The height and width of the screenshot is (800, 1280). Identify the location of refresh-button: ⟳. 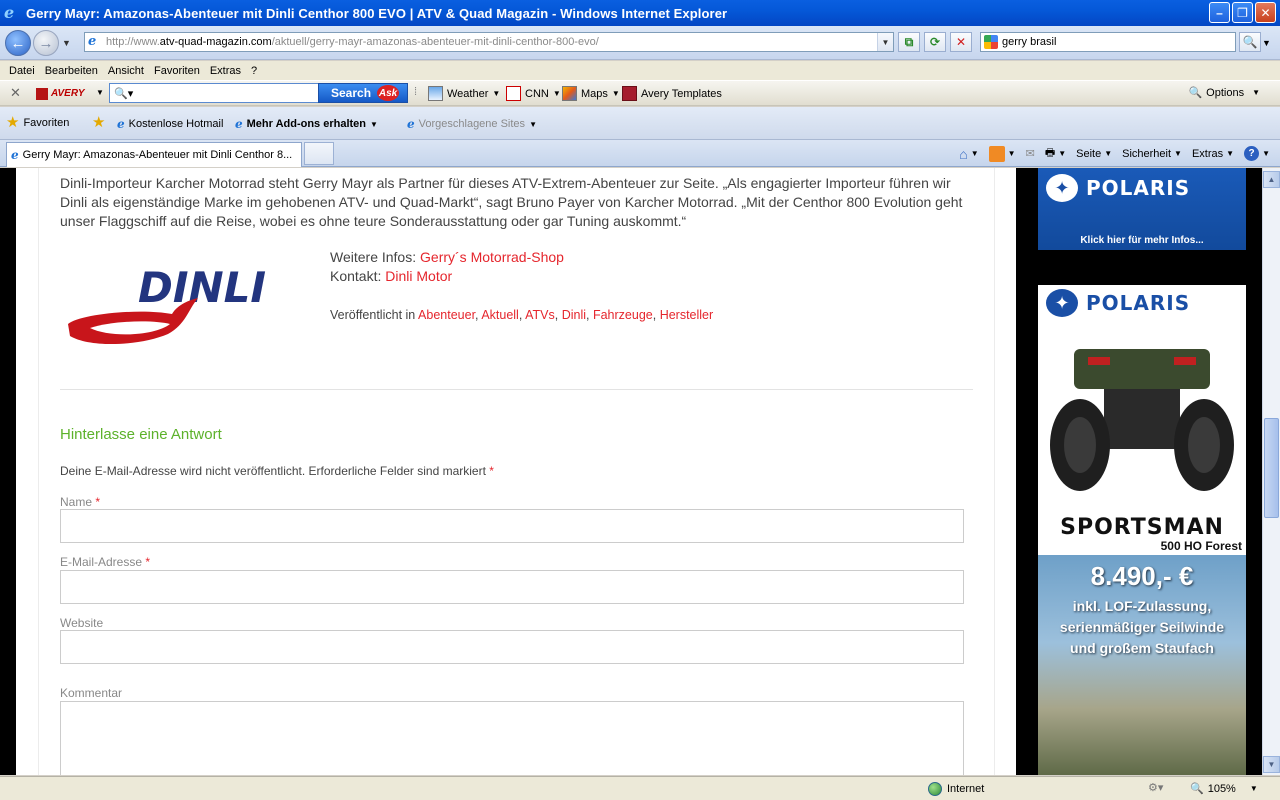
(935, 42).